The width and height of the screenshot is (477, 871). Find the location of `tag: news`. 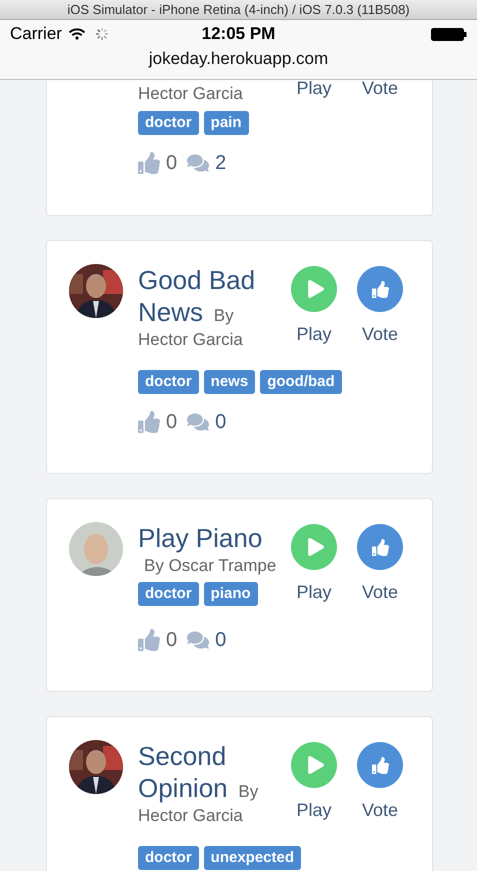

tag: news is located at coordinates (230, 382).